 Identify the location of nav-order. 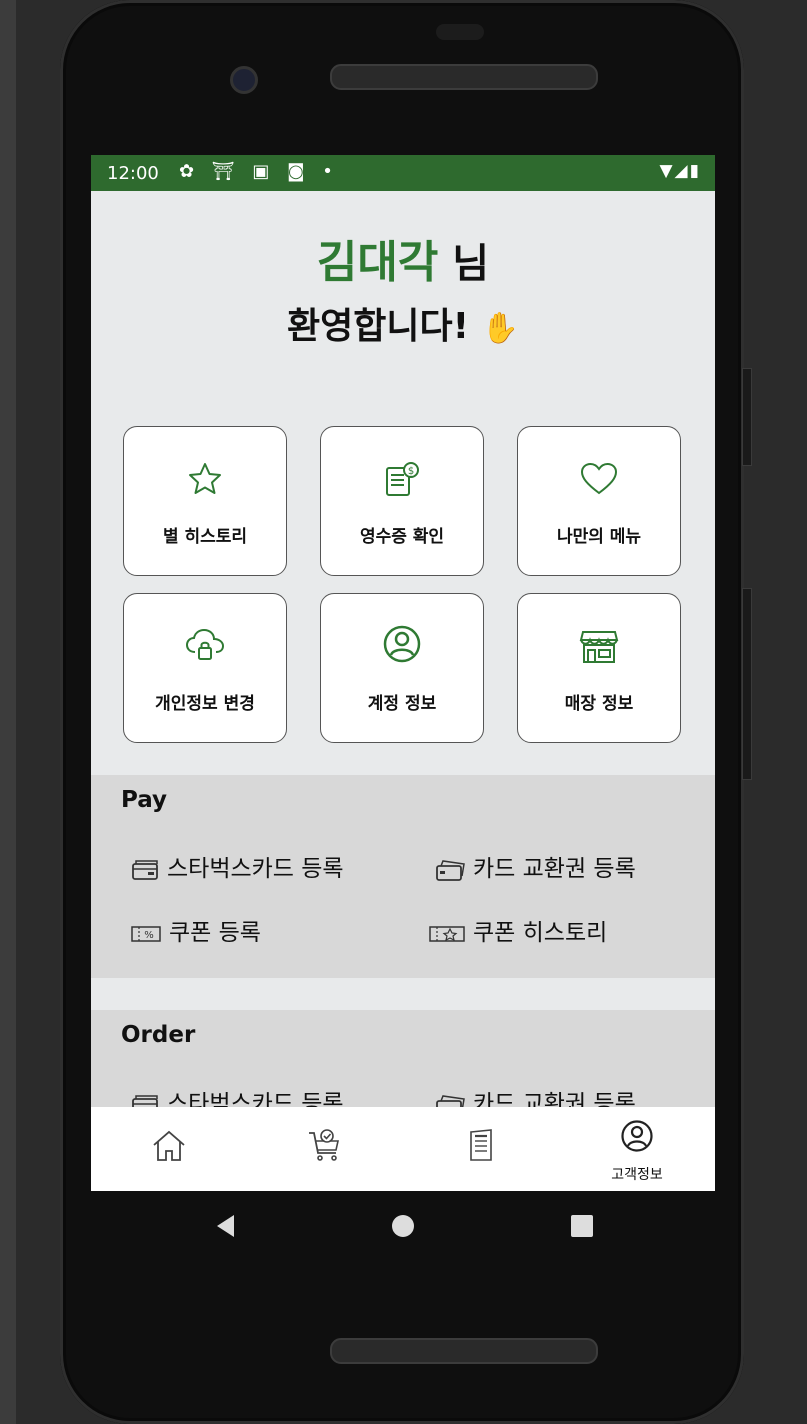
(325, 1149).